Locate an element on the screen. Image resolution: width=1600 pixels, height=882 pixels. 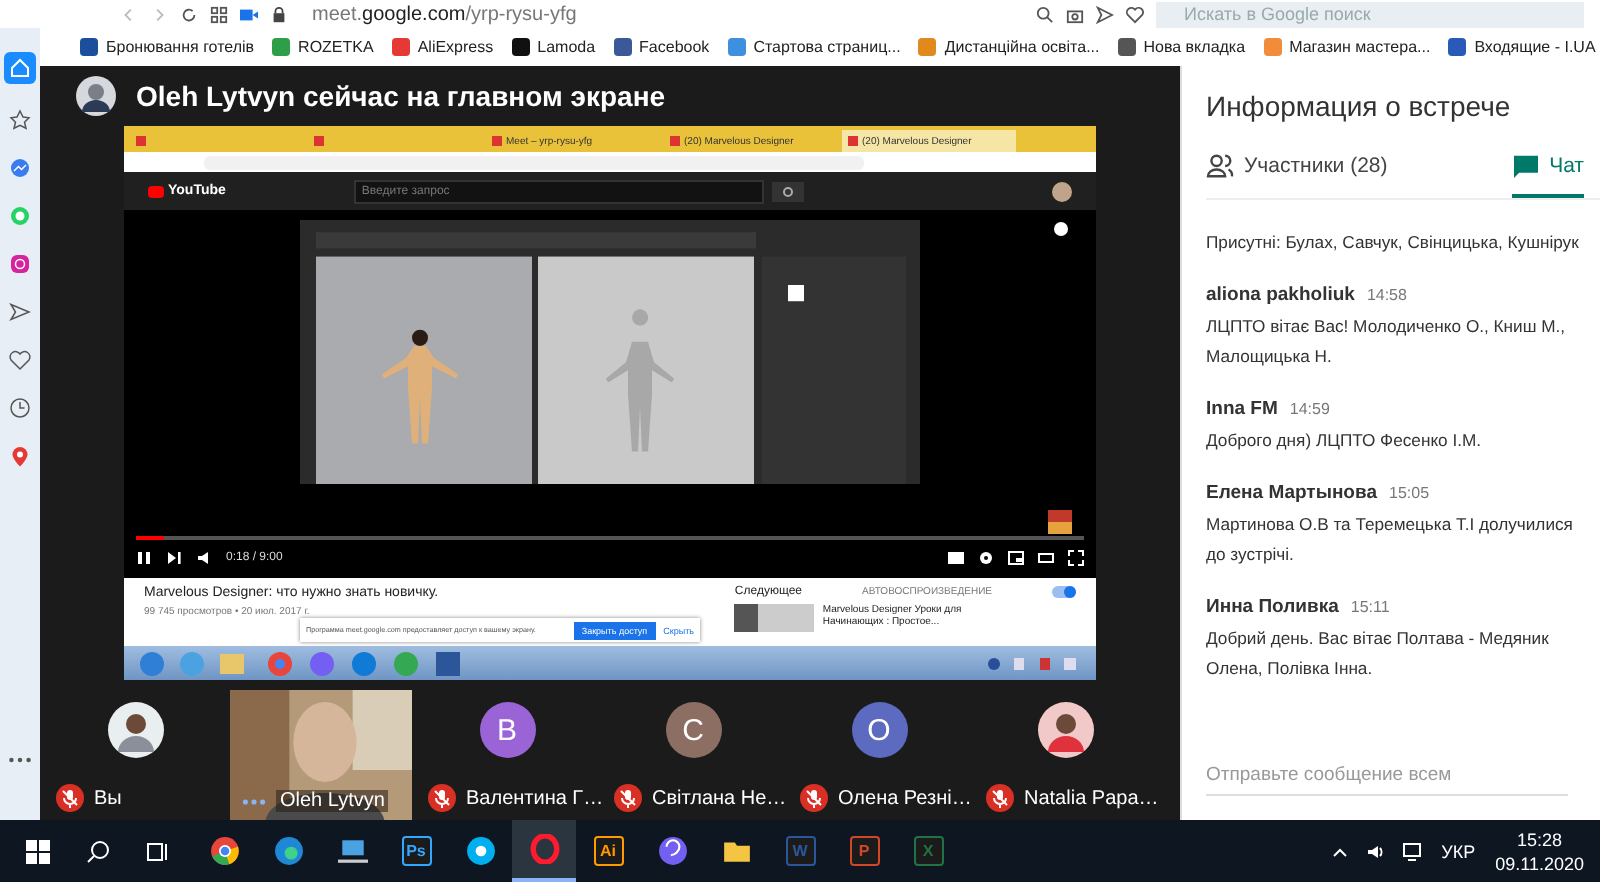
folder-icon is located at coordinates (736, 851).